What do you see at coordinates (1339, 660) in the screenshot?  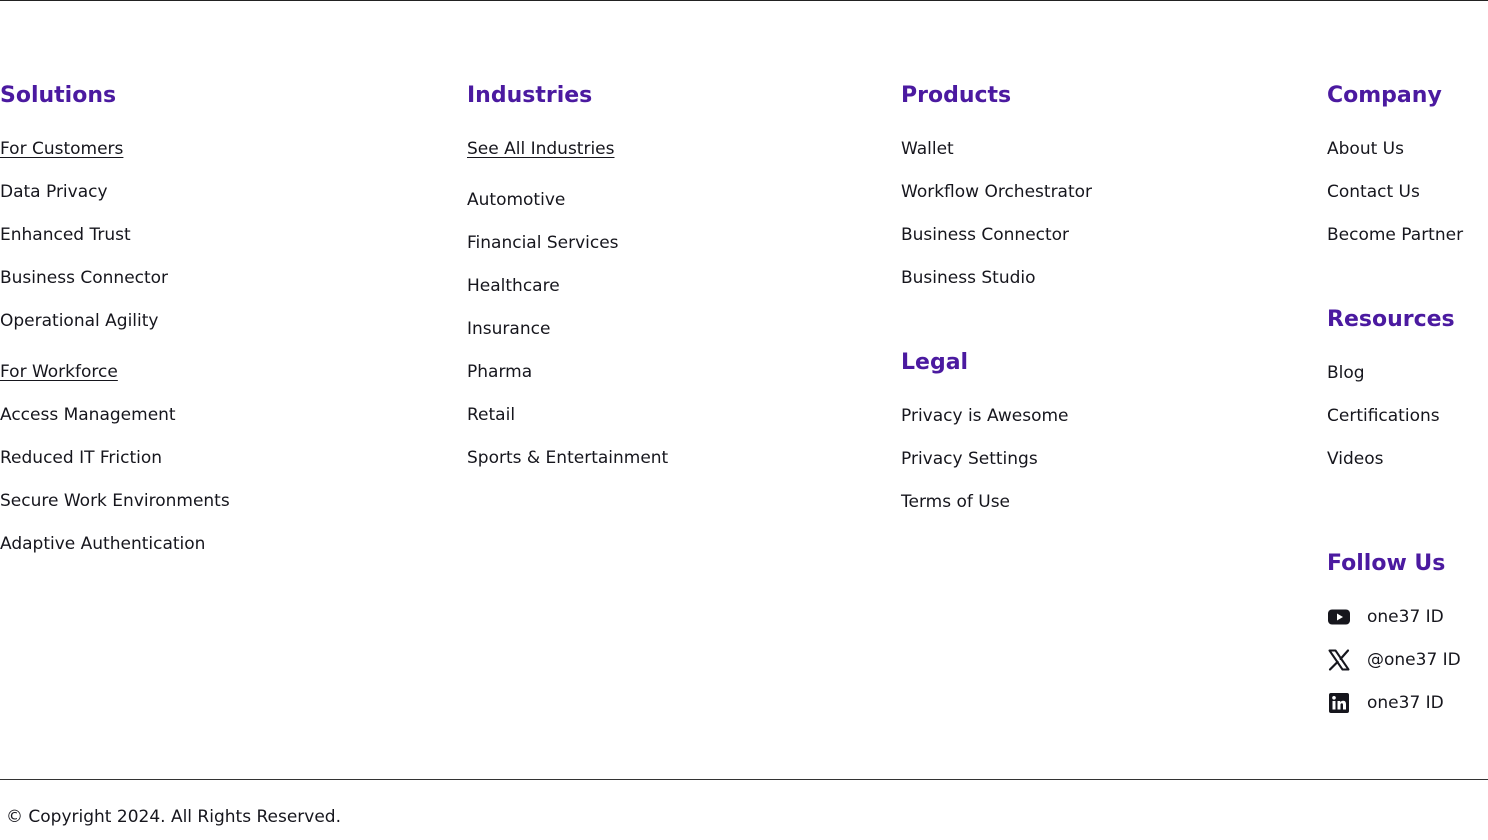 I see `x-twitter-icon` at bounding box center [1339, 660].